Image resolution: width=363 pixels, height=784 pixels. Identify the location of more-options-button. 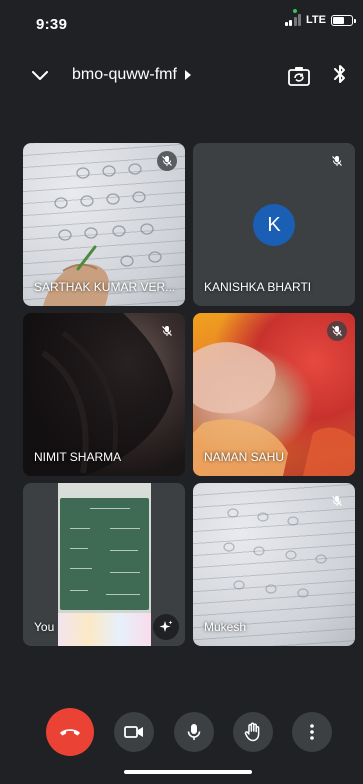
(312, 732).